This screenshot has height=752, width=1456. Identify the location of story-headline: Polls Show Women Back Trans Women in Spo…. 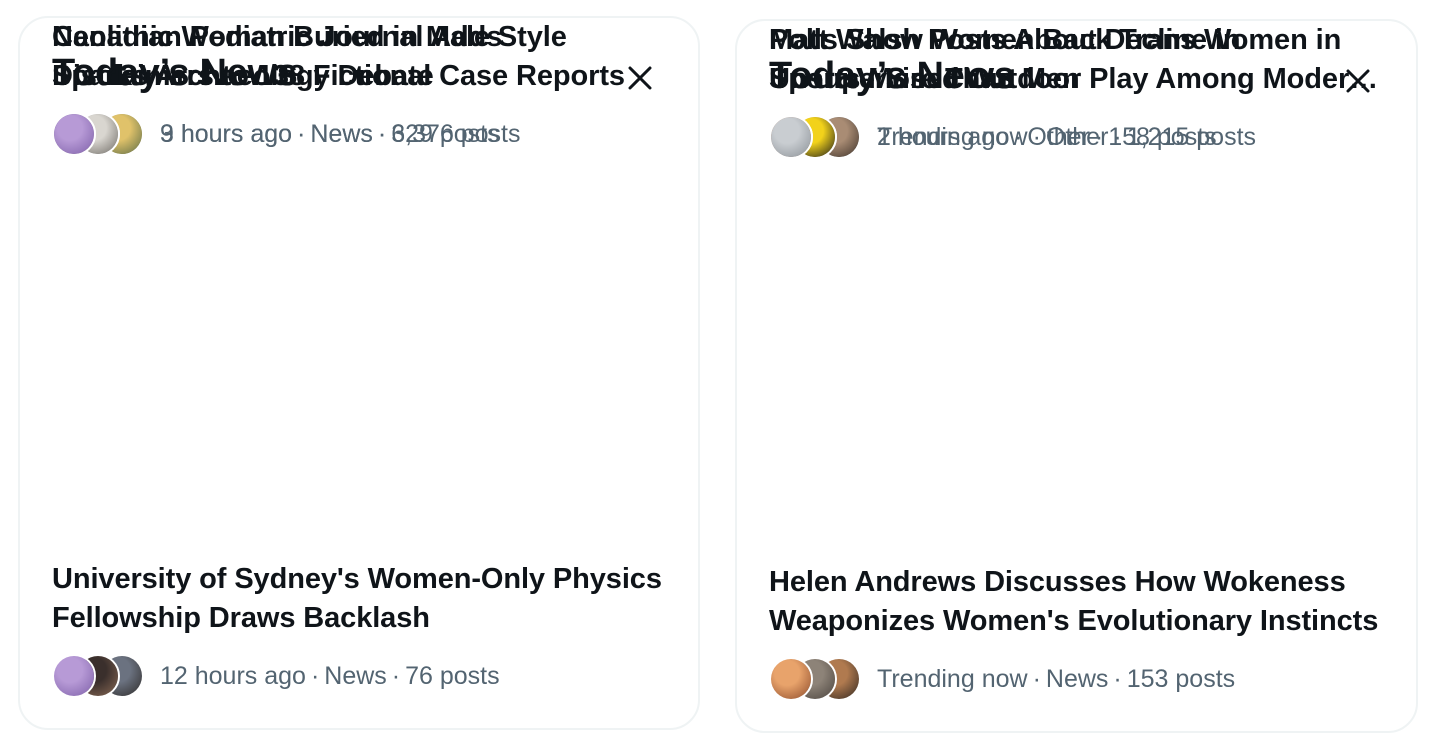
(1055, 59).